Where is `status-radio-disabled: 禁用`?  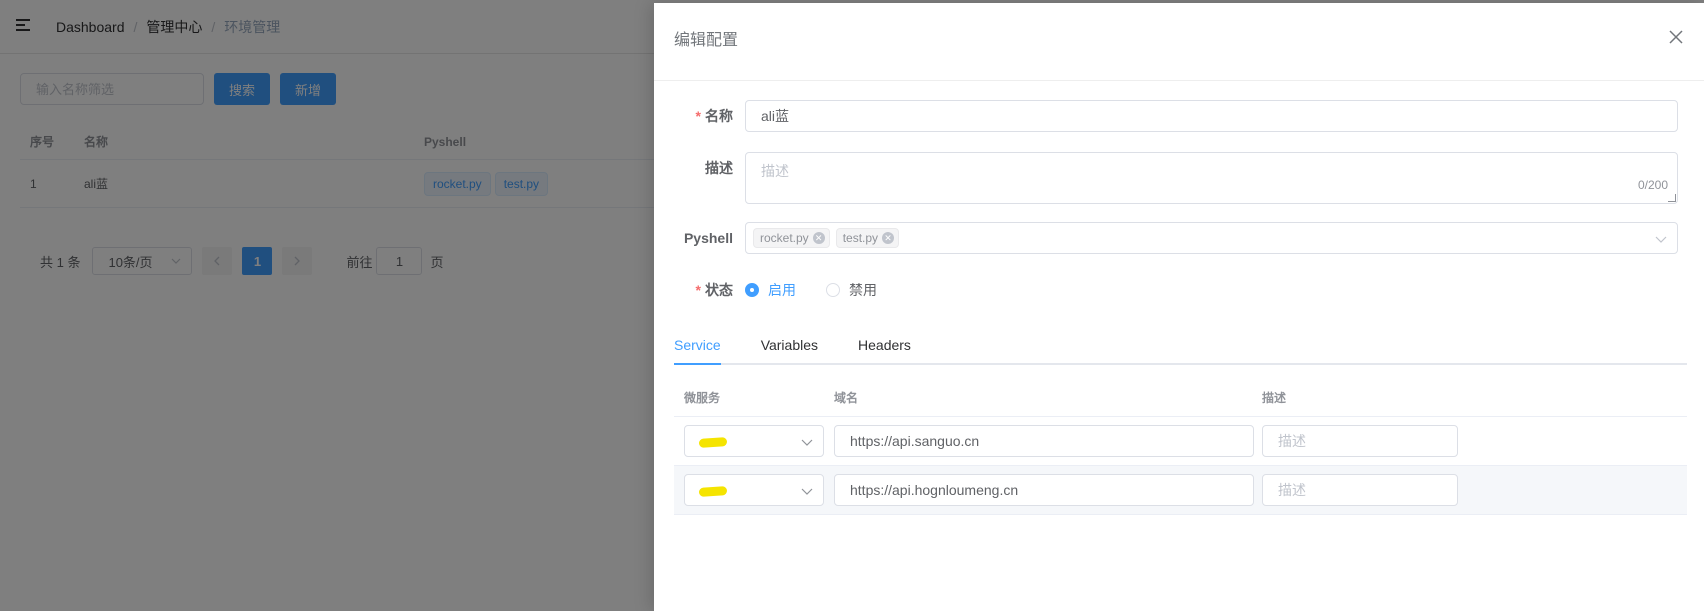
status-radio-disabled: 禁用 is located at coordinates (851, 290).